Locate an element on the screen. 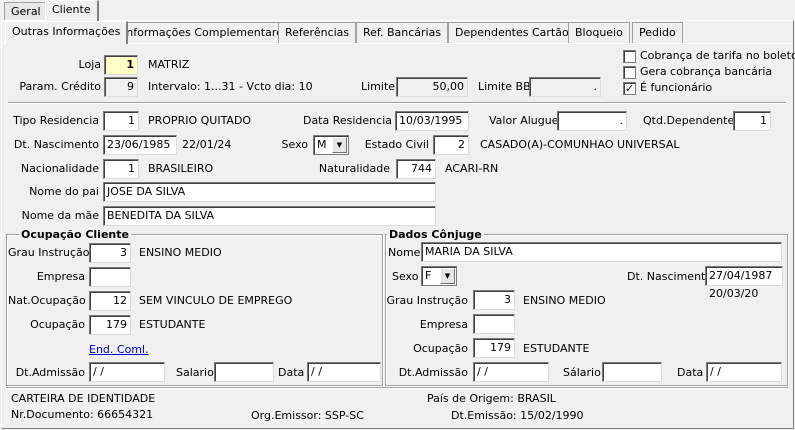 This screenshot has width=795, height=430. dc-ocupacao-label: Ocupação is located at coordinates (440, 348).